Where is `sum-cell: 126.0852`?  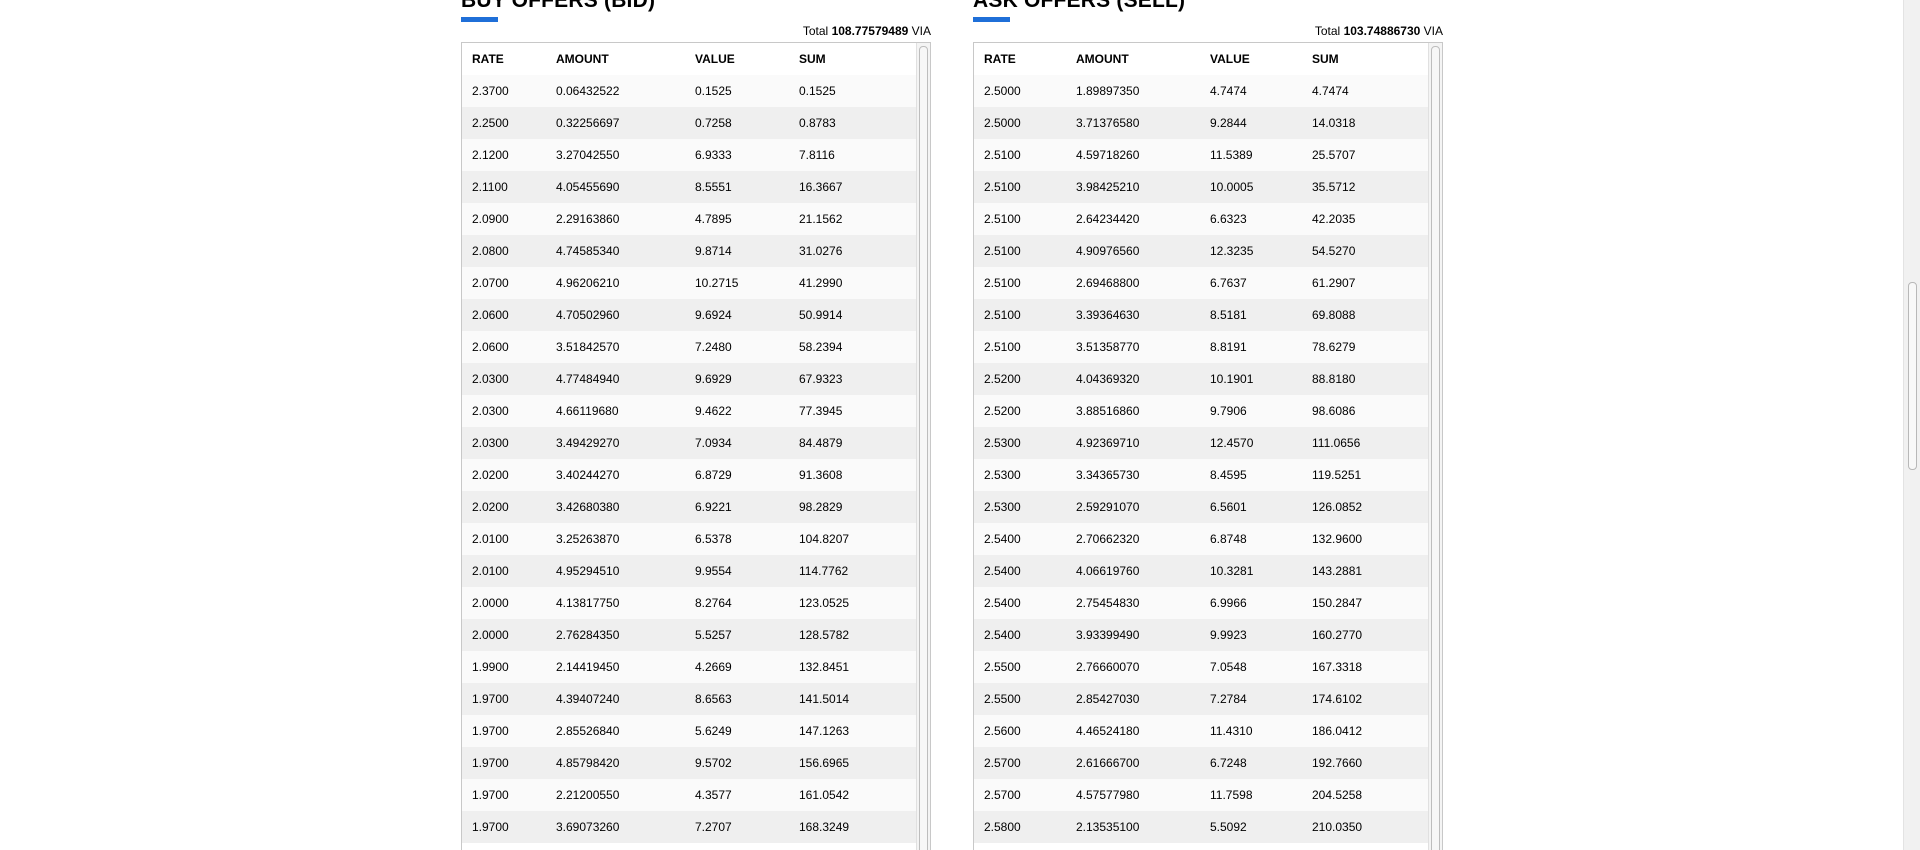
sum-cell: 126.0852 is located at coordinates (1370, 507).